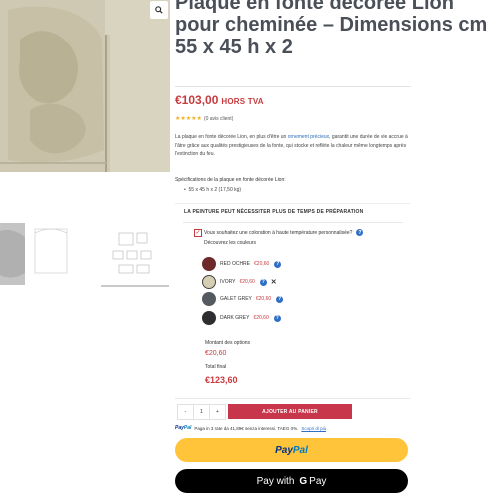 The image size is (500, 500). I want to click on spec-item: • 55 x 45 h x 2 (17,50 kg), so click(213, 190).